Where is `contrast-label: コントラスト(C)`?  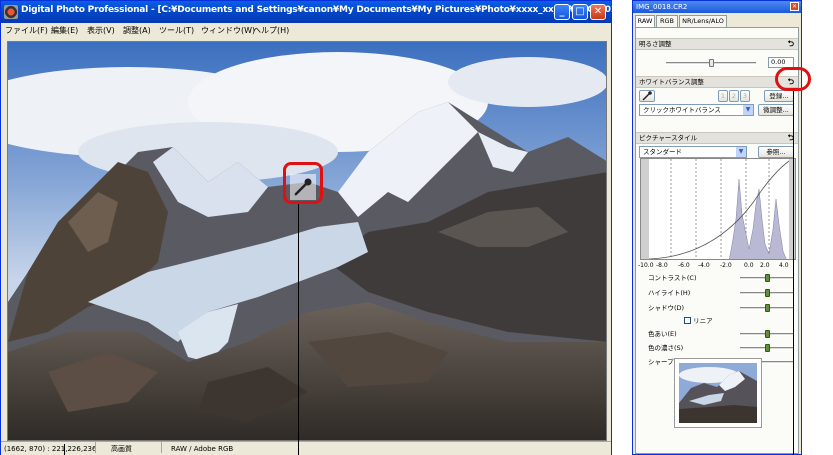 contrast-label: コントラスト(C) is located at coordinates (672, 278).